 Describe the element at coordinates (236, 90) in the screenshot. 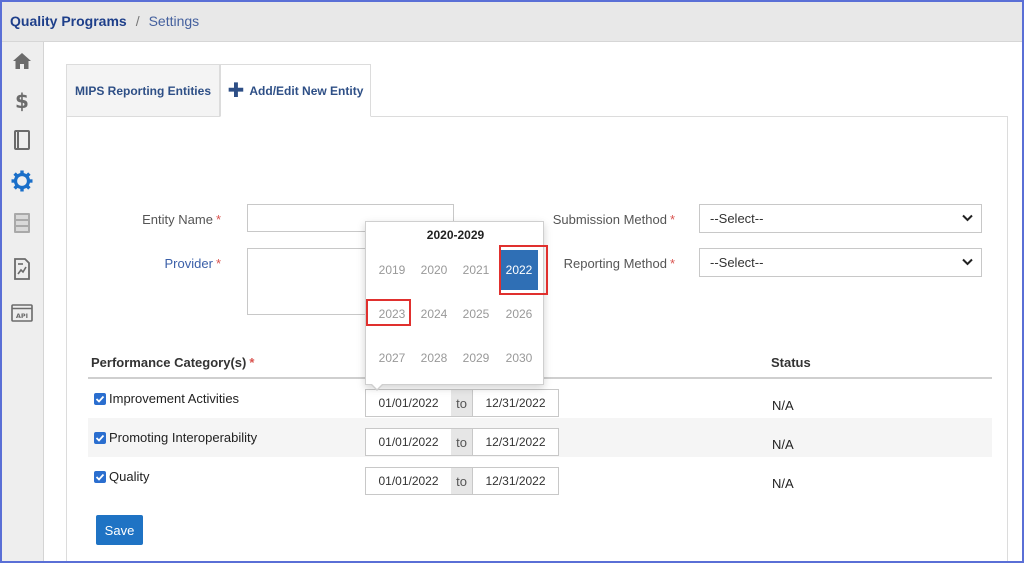

I see `plus-icon: ✚` at that location.